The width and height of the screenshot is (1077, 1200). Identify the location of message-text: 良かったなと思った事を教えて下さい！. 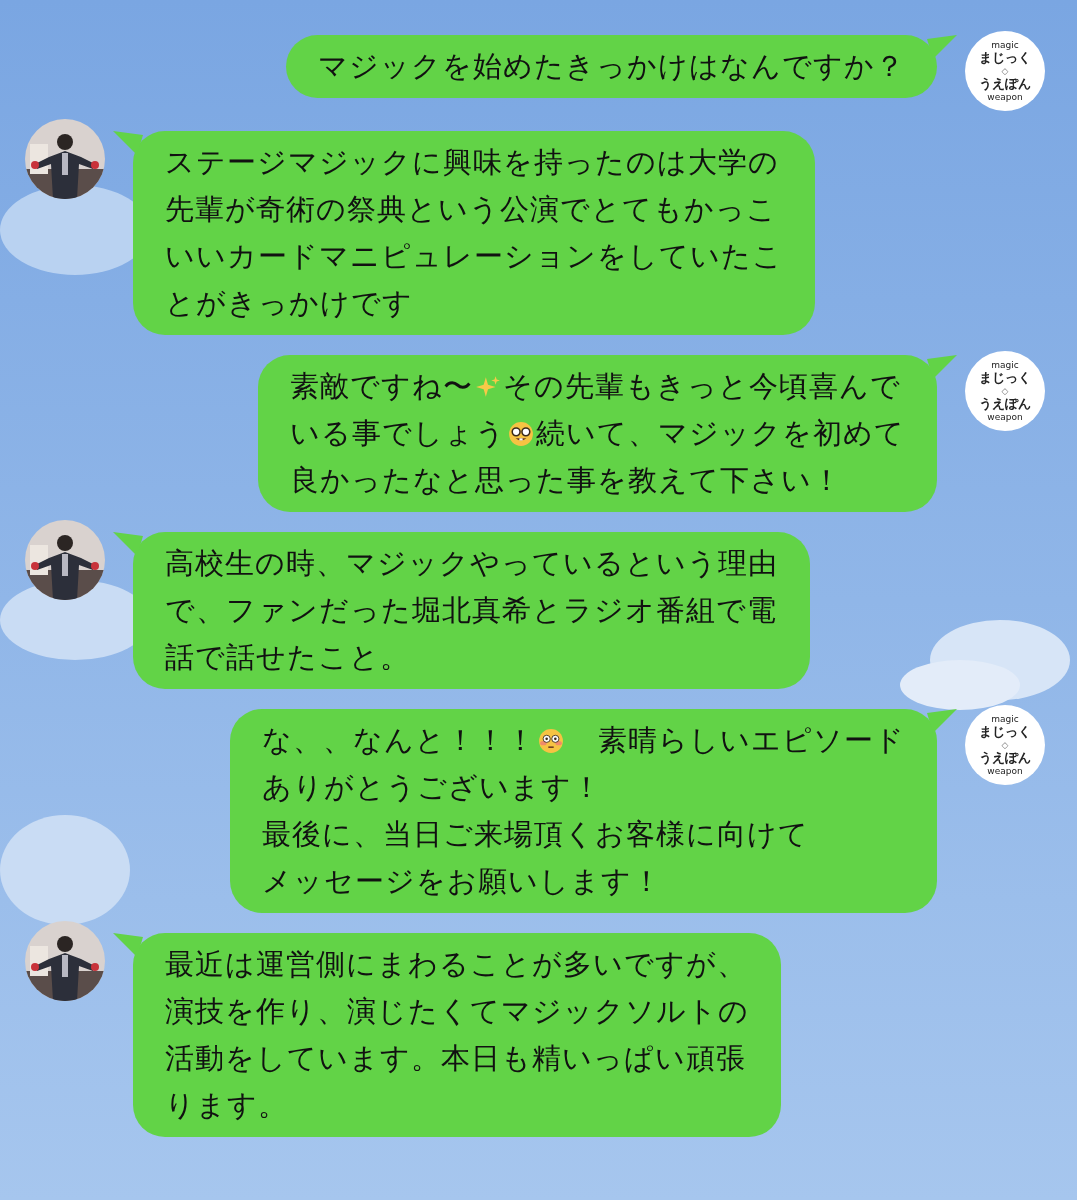
(566, 480).